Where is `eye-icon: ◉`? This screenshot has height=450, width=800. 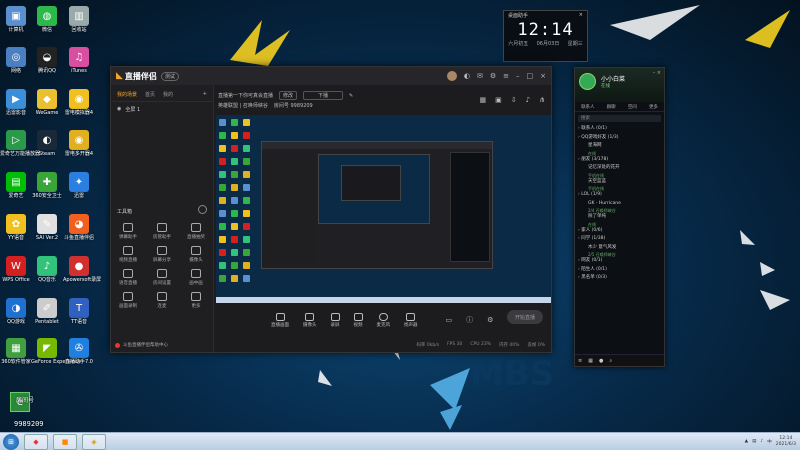 eye-icon: ◉ is located at coordinates (119, 109).